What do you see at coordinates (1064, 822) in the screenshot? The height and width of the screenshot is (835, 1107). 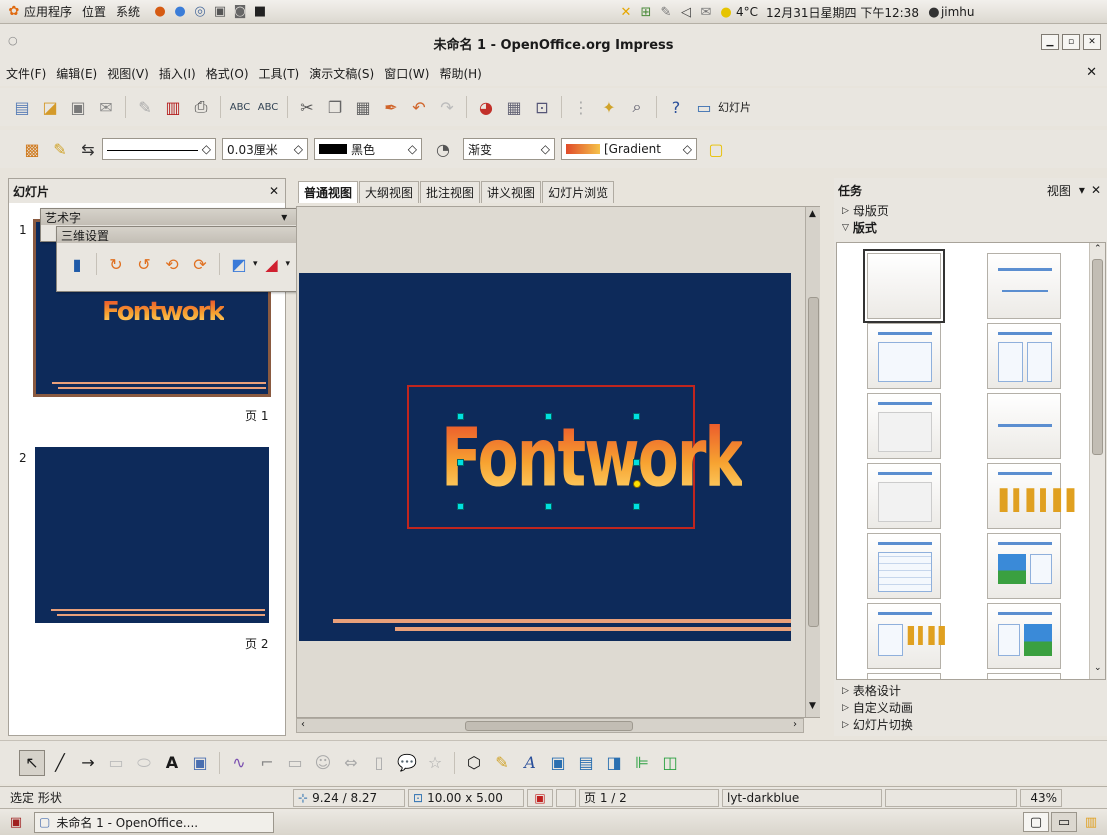 I see `workspace-2-icon: ▭` at bounding box center [1064, 822].